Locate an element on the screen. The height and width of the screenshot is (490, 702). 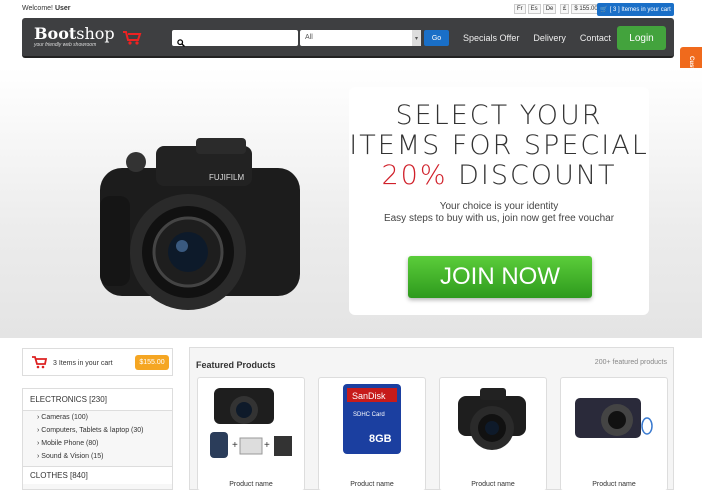
language-switcher: Fr Es De is located at coordinates (535, 9).